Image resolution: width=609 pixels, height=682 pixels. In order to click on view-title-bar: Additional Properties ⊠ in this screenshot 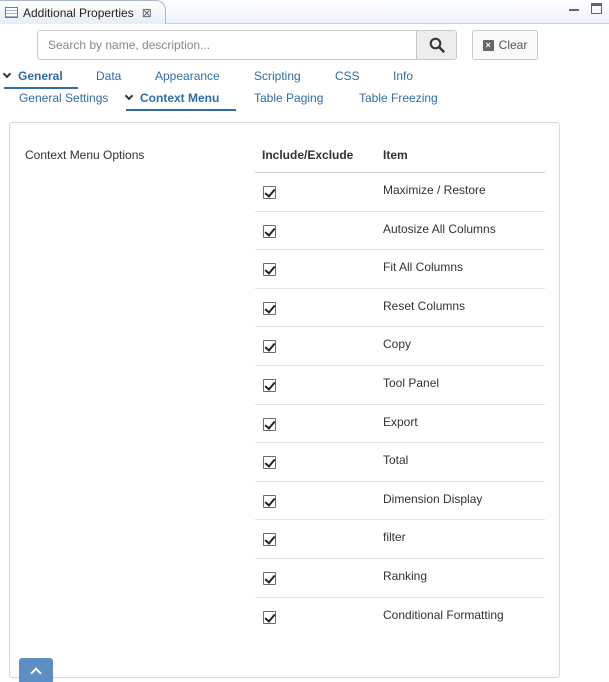, I will do `click(304, 12)`.